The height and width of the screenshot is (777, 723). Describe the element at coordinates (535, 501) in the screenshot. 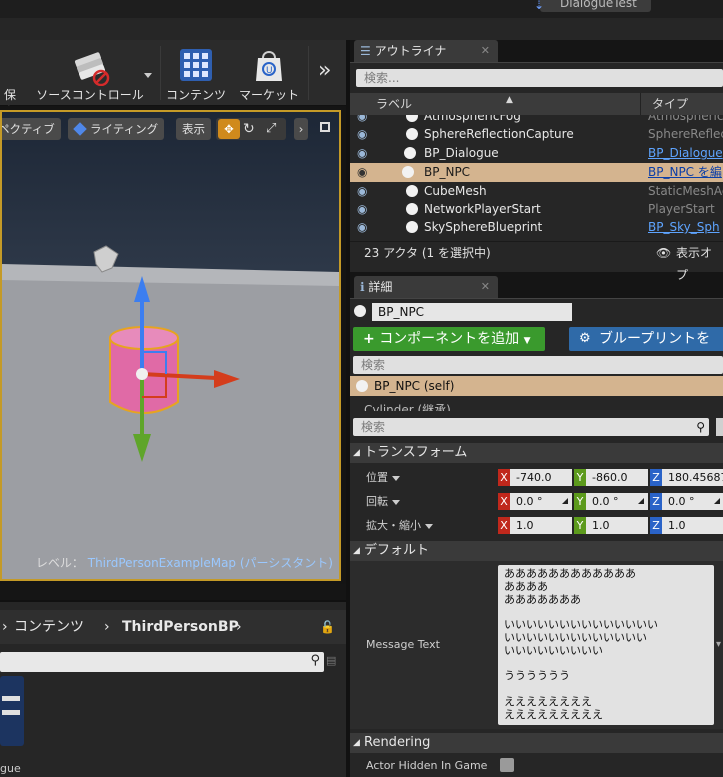

I see `rotation-x-field: X 0.0 °` at that location.